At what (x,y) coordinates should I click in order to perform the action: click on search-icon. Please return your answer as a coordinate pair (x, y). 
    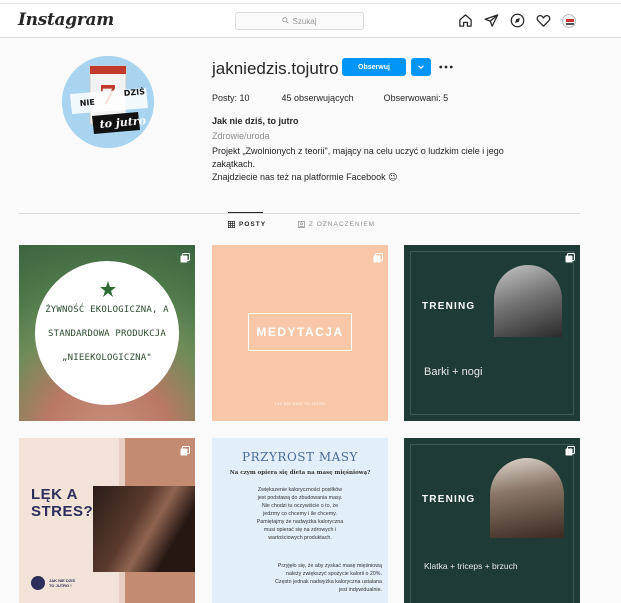
    Looking at the image, I should click on (286, 21).